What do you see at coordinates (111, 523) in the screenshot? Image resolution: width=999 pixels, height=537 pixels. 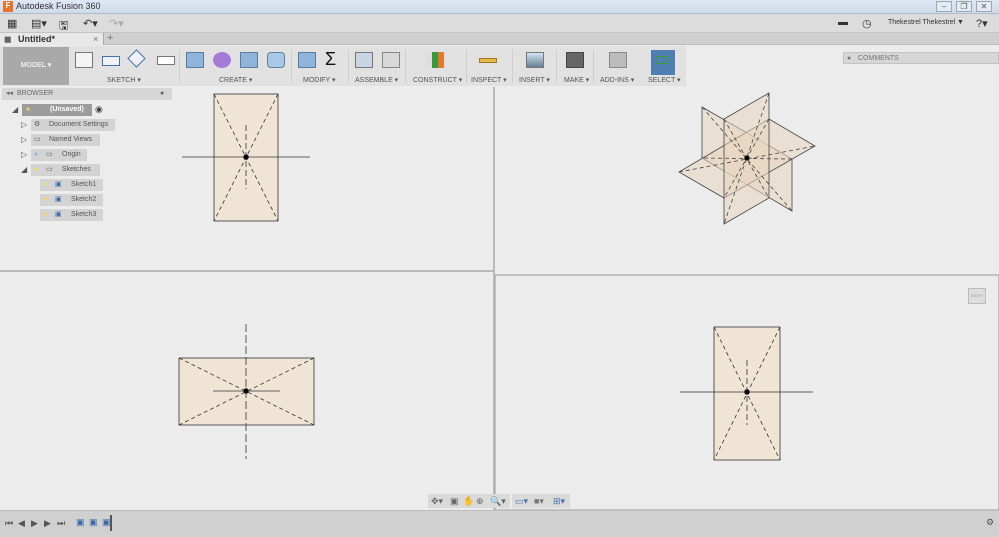 I see `timeline-marker` at bounding box center [111, 523].